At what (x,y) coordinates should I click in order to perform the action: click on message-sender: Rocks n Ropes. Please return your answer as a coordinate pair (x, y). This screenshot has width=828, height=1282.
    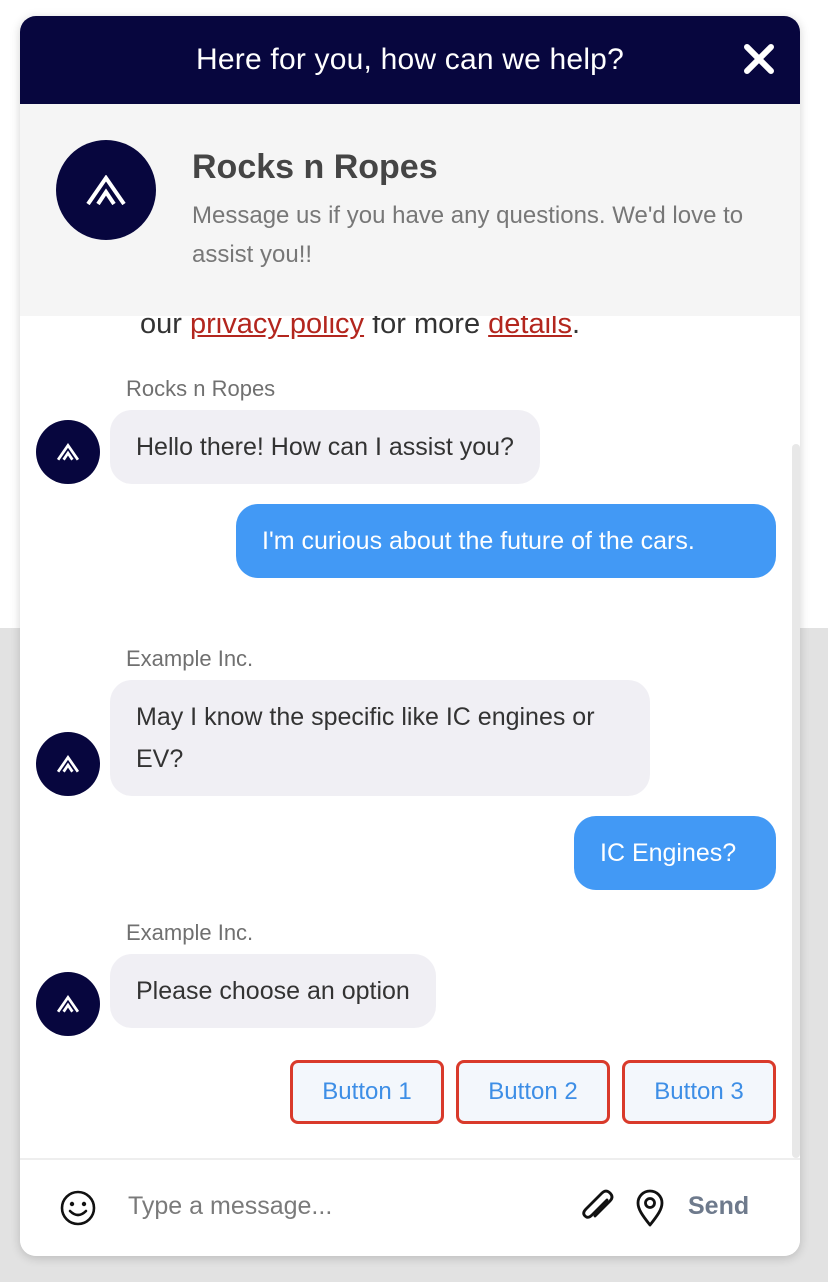
    Looking at the image, I should click on (201, 388).